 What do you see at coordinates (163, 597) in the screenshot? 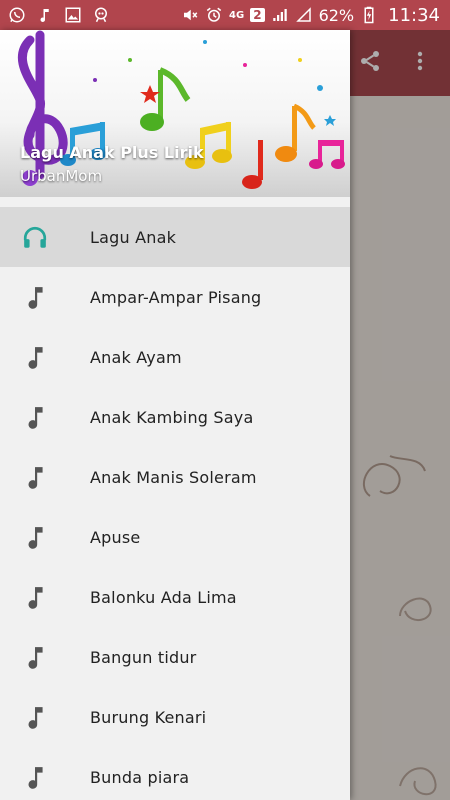
I see `menu-item-label: Balonku Ada Lima` at bounding box center [163, 597].